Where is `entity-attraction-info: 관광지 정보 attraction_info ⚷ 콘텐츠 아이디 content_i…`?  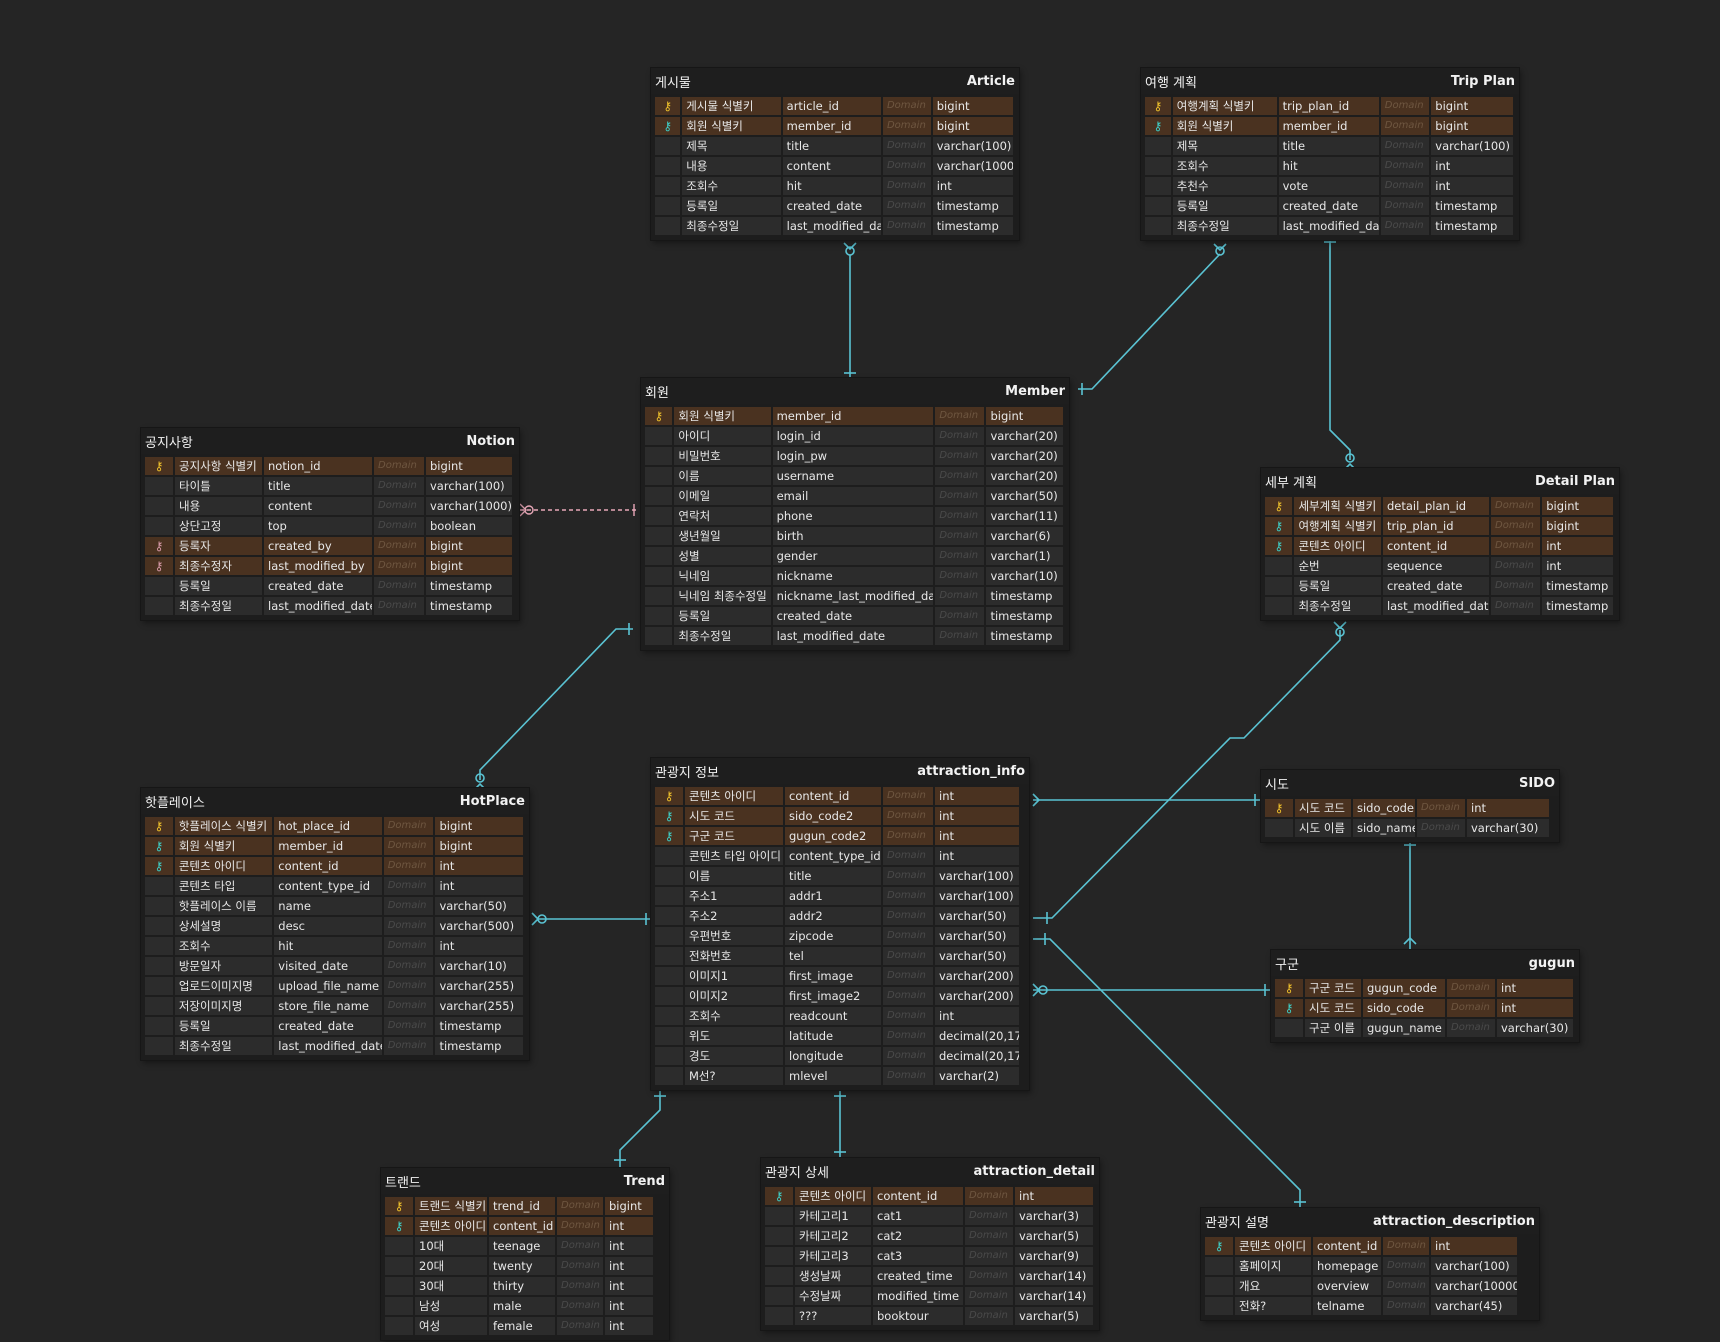
entity-attraction-info: 관광지 정보 attraction_info ⚷ 콘텐츠 아이디 content_i… is located at coordinates (840, 924).